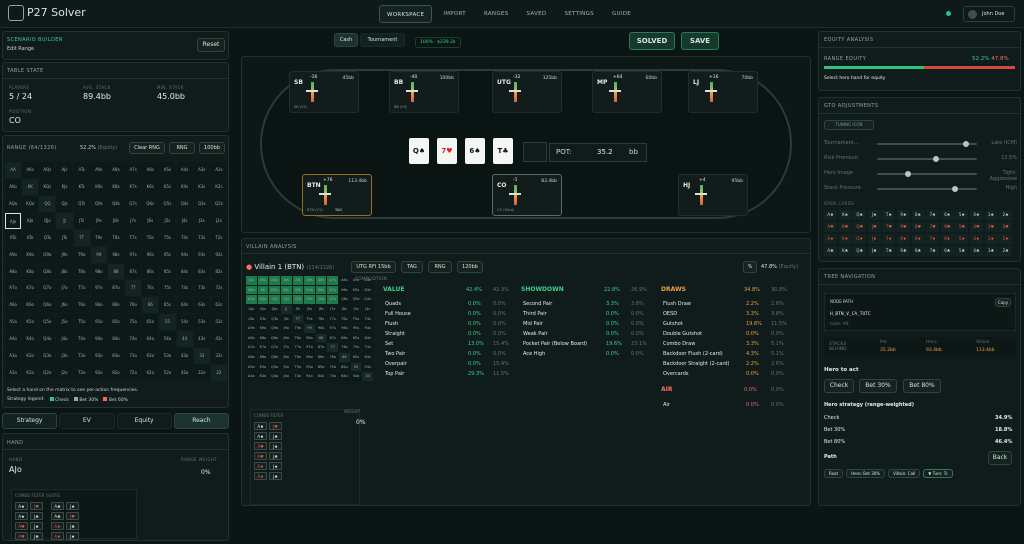 The height and width of the screenshot is (544, 1024). I want to click on villain-range-cell: T7s, so click(333, 319).